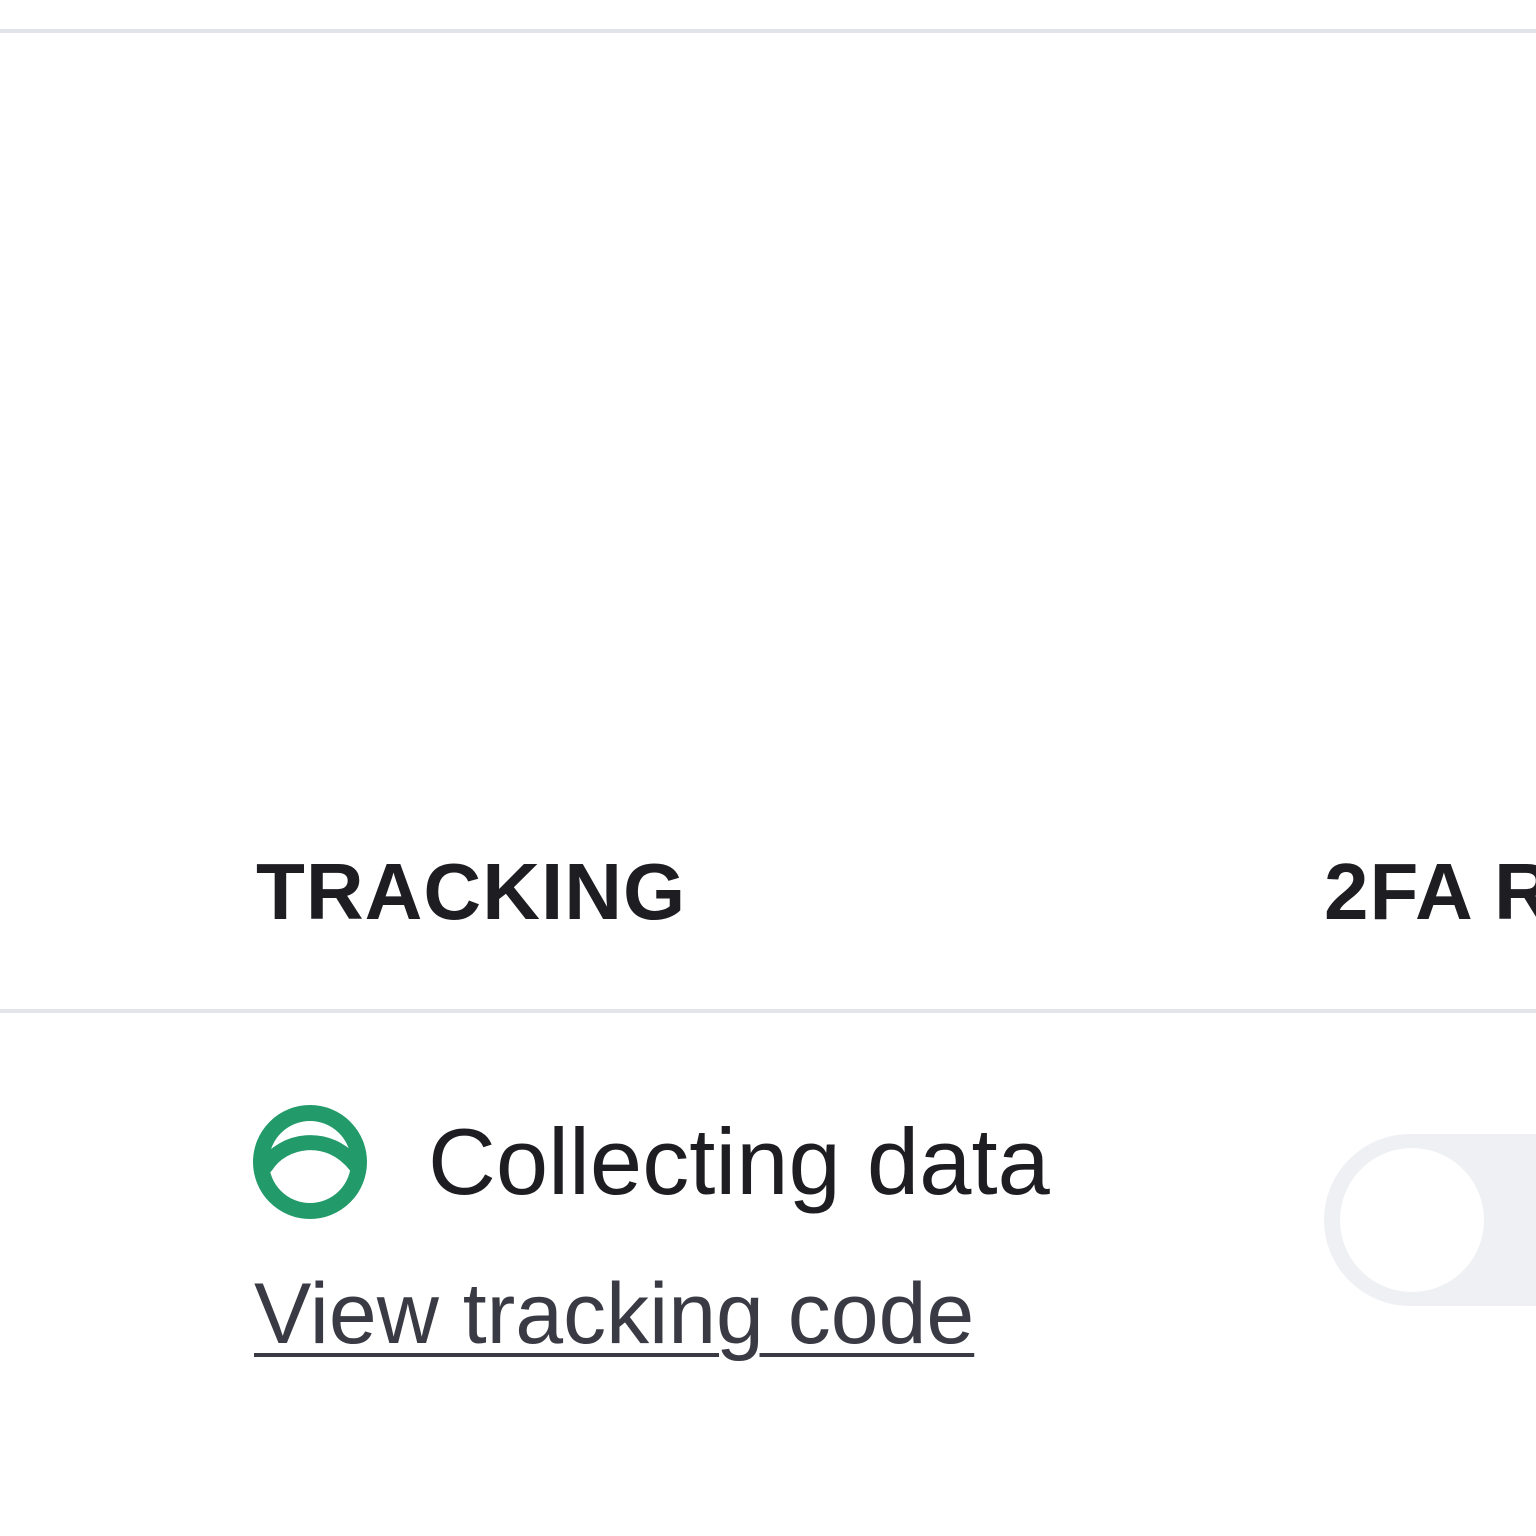 Image resolution: width=1536 pixels, height=1536 pixels. I want to click on column-header-2fa: 2FA R, so click(1430, 891).